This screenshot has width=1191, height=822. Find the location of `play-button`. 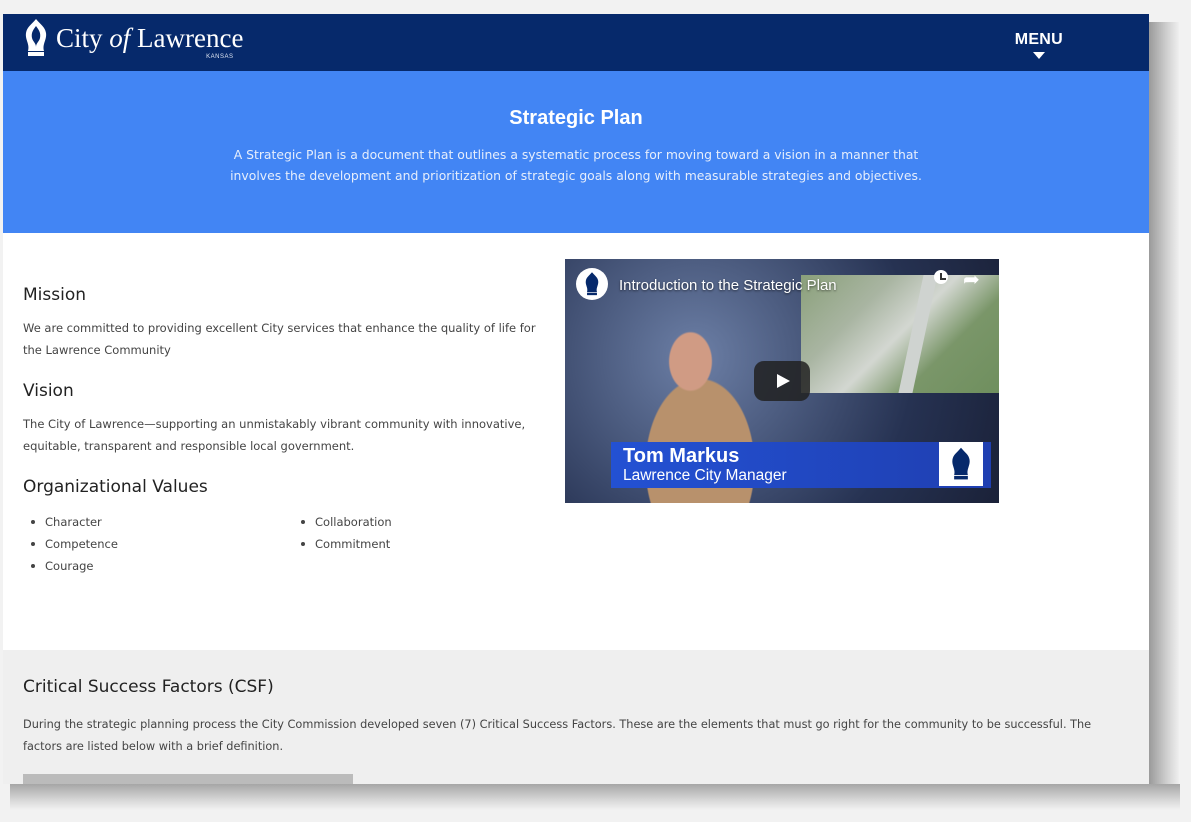

play-button is located at coordinates (782, 381).